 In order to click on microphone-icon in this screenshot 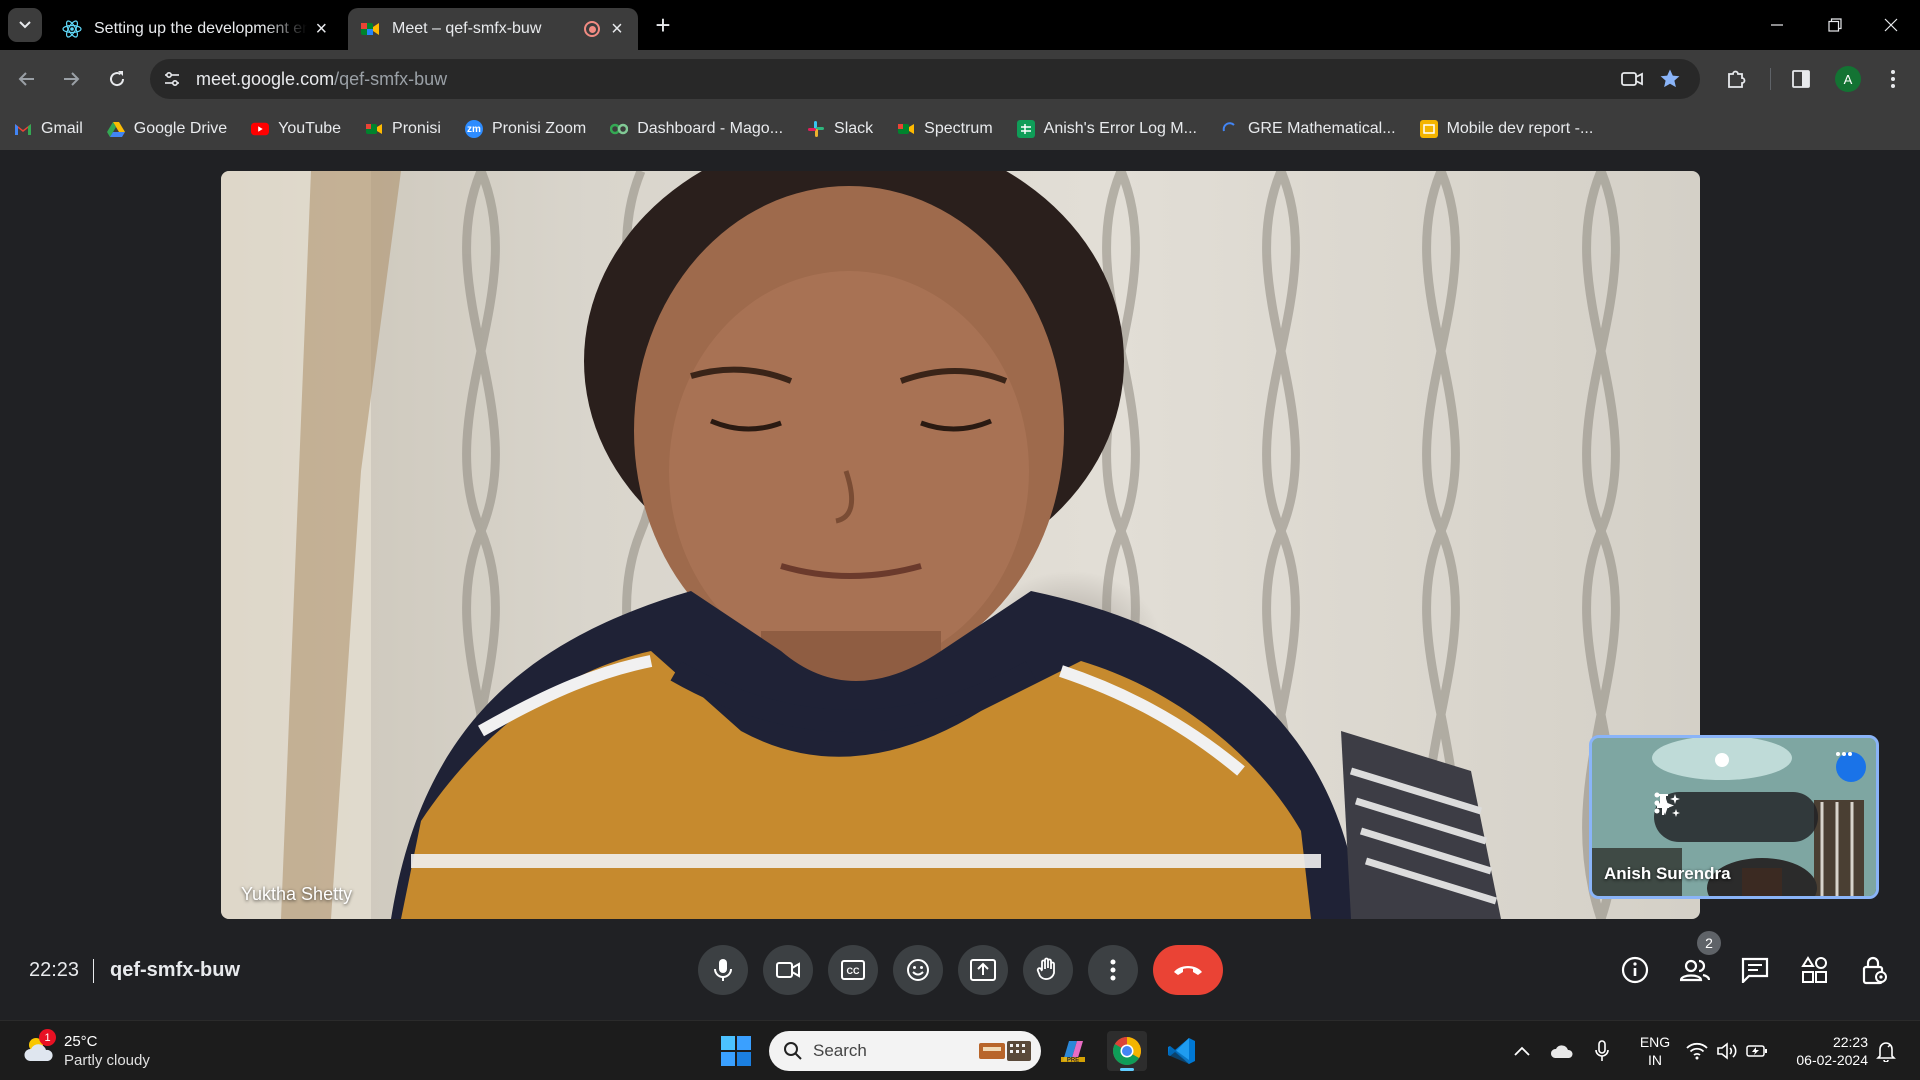, I will do `click(1602, 1050)`.